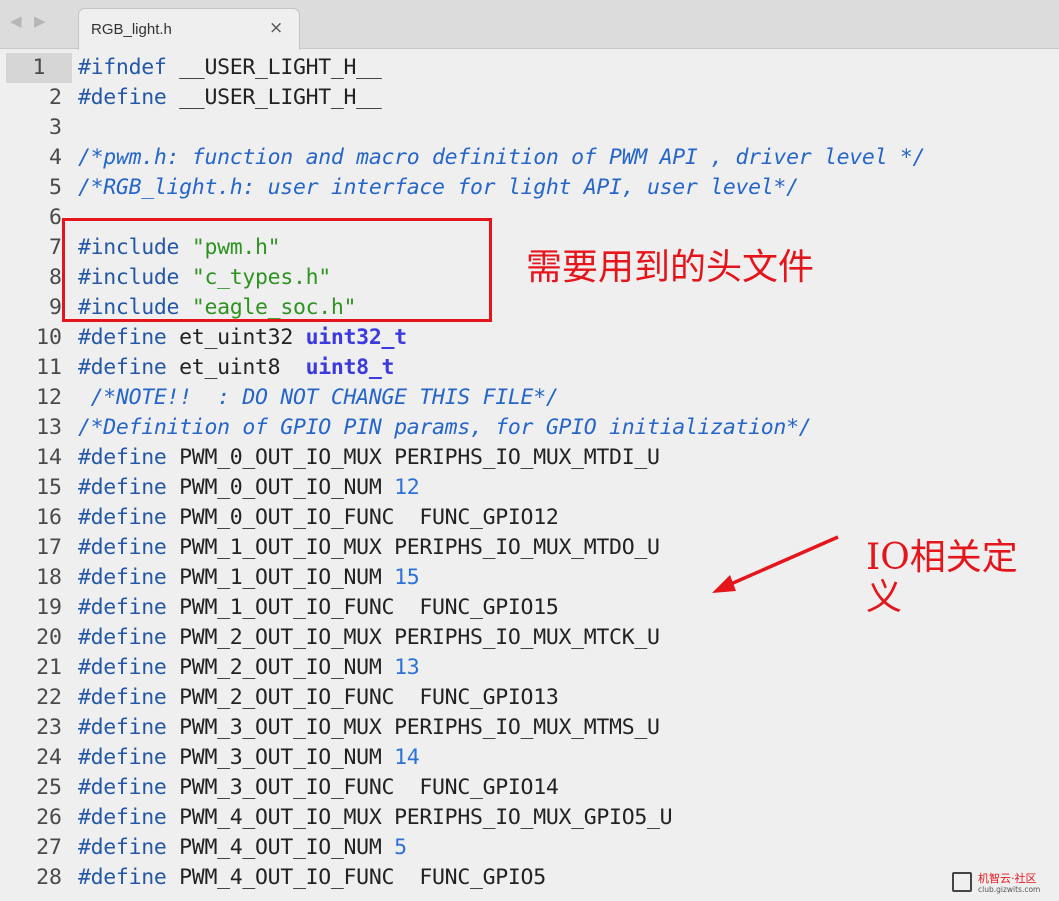 This screenshot has height=901, width=1059. I want to click on code-line: #define PWM_0_OUT_IO_FUNC FUNC_GPIO12, so click(318, 518).